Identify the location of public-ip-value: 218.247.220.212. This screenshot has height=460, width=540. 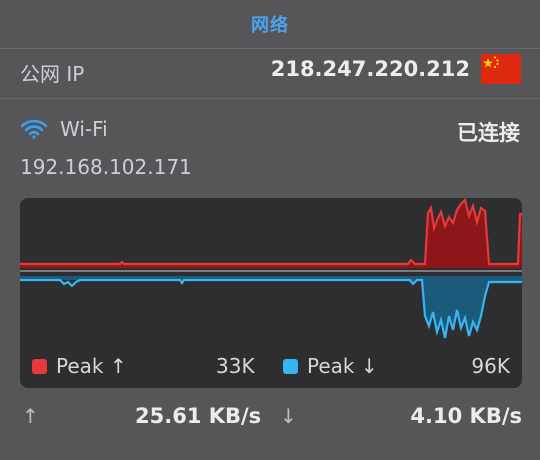
(370, 69).